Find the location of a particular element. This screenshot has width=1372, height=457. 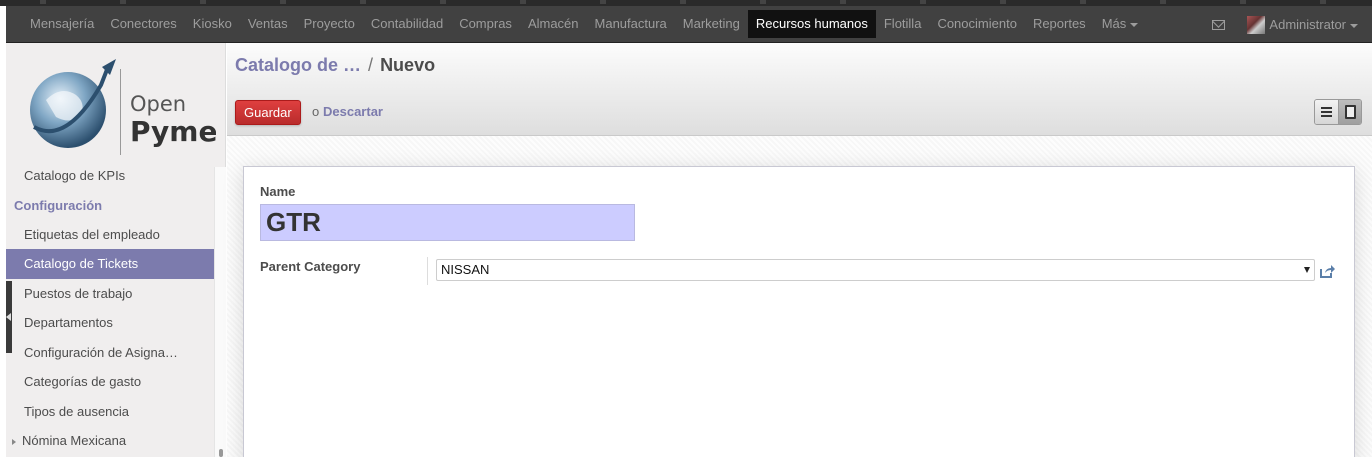

parent-category-select: NISSAN is located at coordinates (875, 270).